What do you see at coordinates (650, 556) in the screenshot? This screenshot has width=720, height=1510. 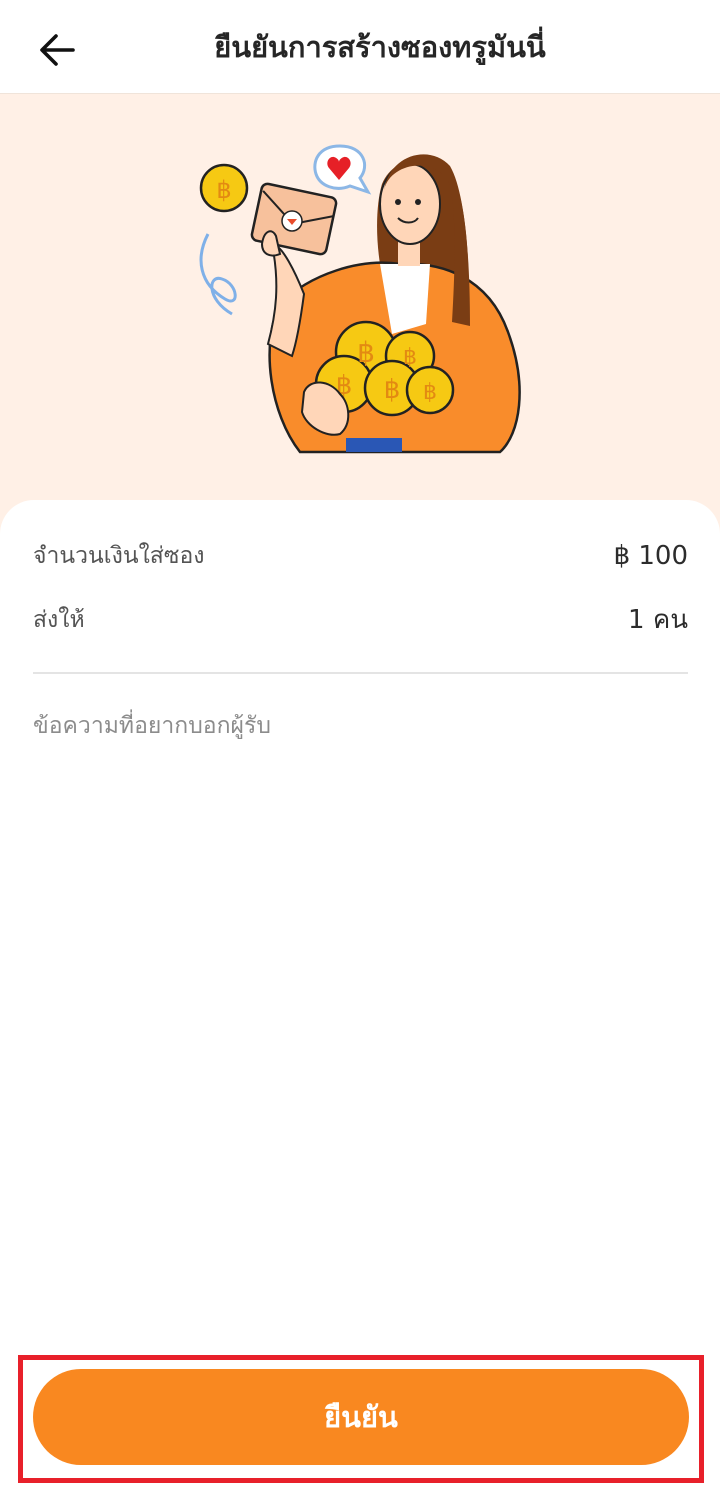 I see `amount-value: ฿ 100` at bounding box center [650, 556].